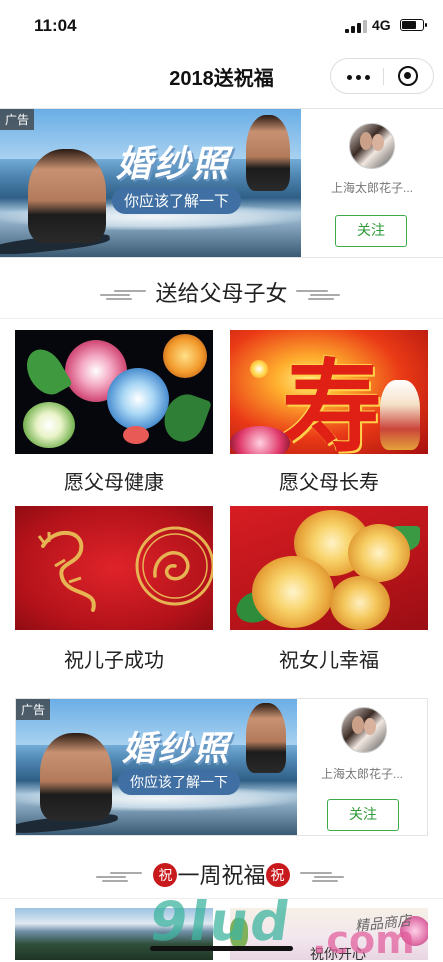 This screenshot has height=962, width=443. Describe the element at coordinates (114, 661) in the screenshot. I see `card-label: 祝儿子成功` at that location.